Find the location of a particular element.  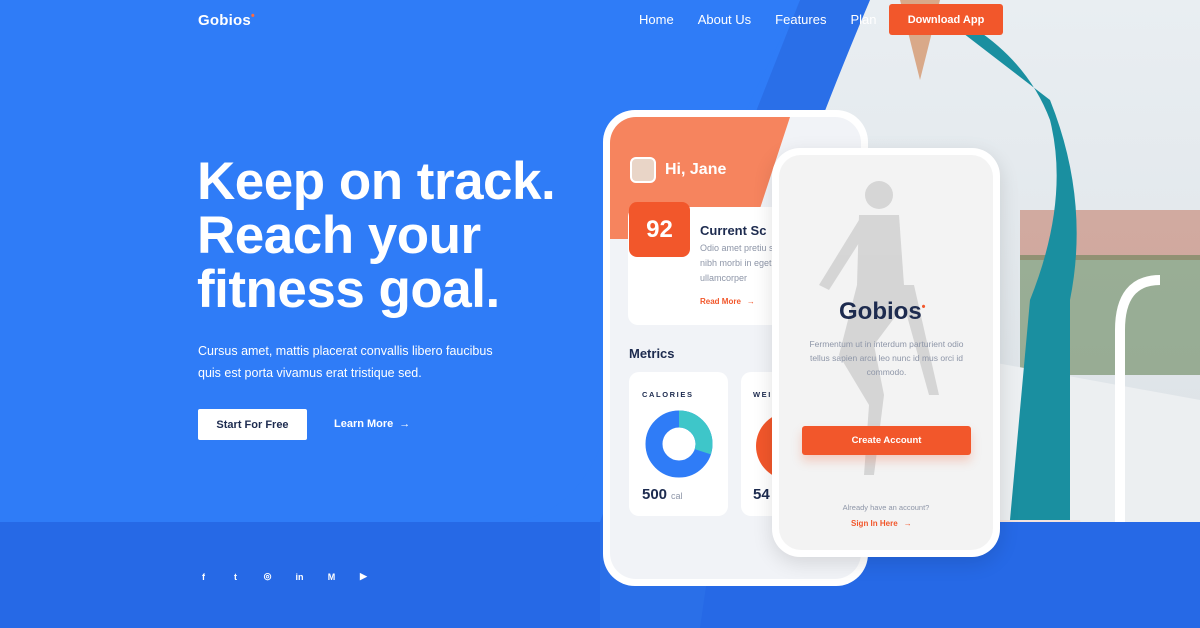

greeting-text: Hi, Jane is located at coordinates (696, 169).